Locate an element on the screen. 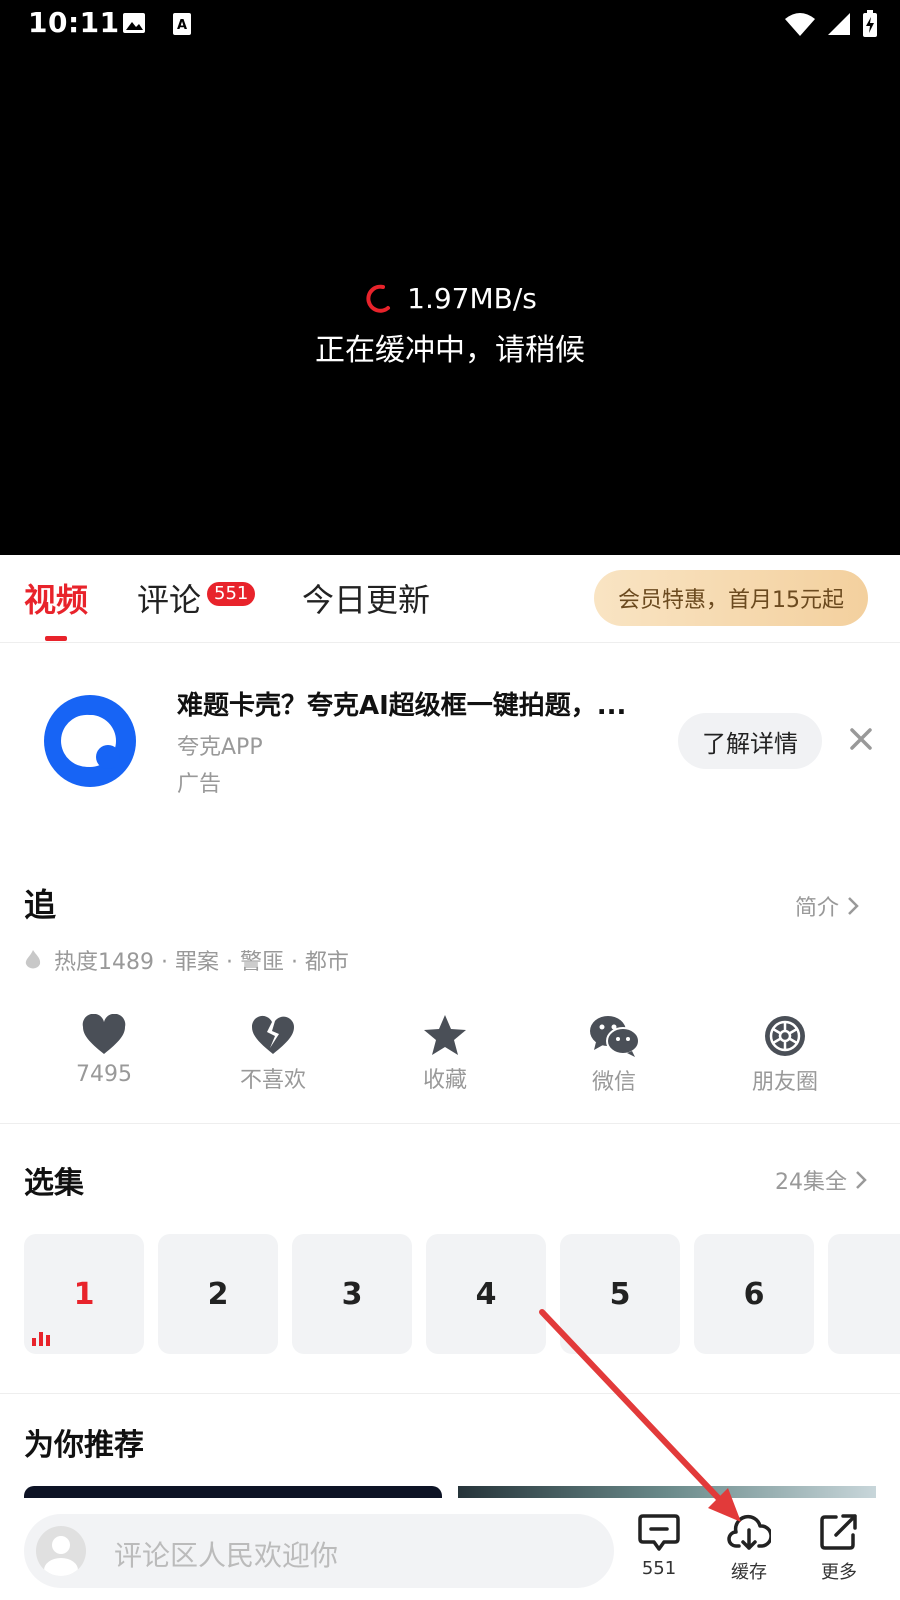  episode-item: 1 is located at coordinates (84, 1294).